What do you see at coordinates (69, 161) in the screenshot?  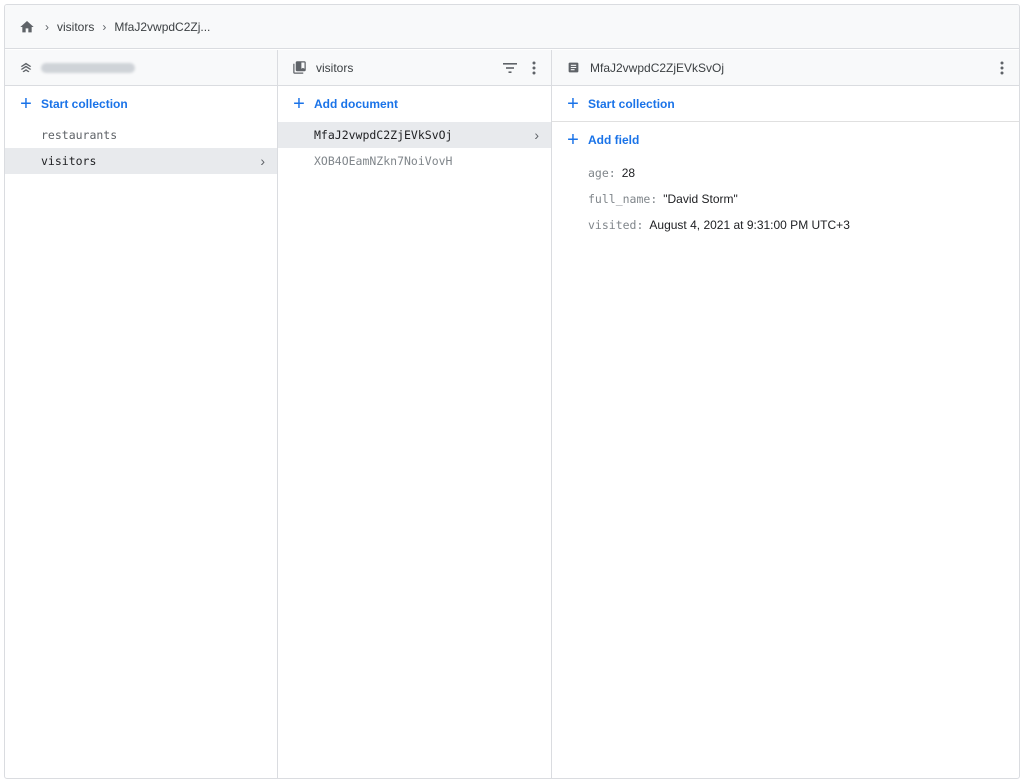 I see `collection-item-label: visitors` at bounding box center [69, 161].